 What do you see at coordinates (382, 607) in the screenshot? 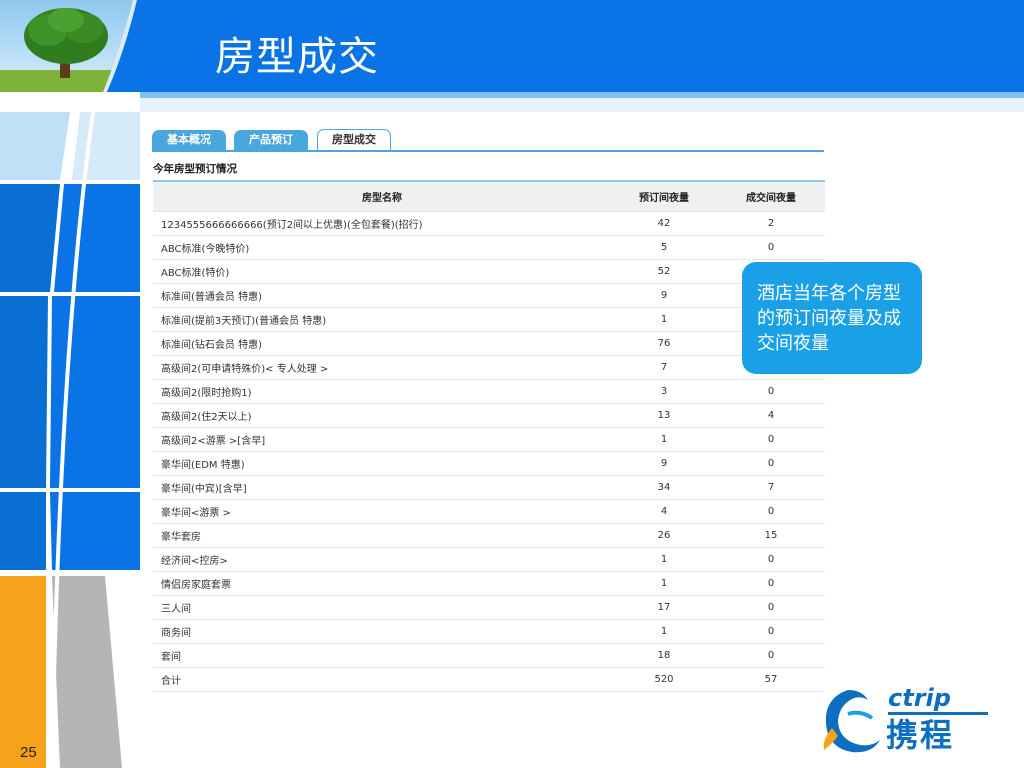
I see `cell-room-name: 三人间` at bounding box center [382, 607].